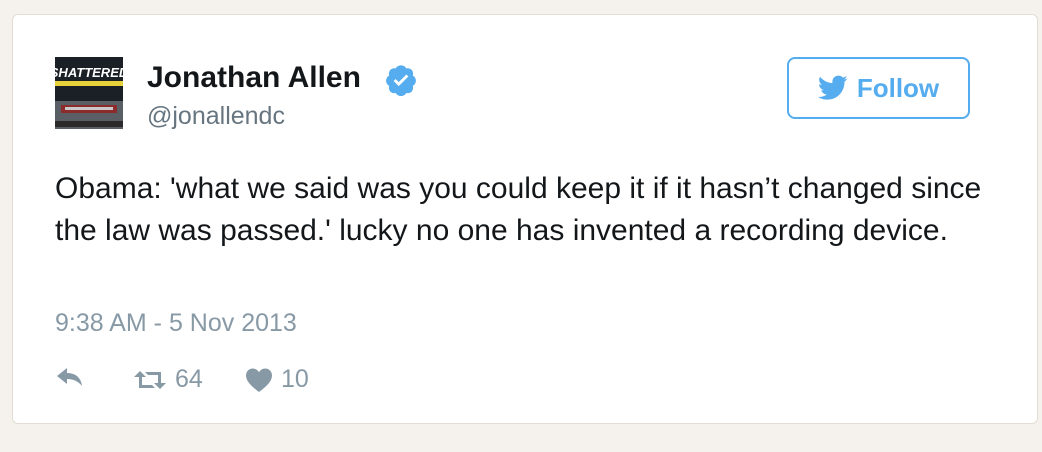 The image size is (1042, 452). Describe the element at coordinates (189, 379) in the screenshot. I see `retweet-count: 64` at that location.